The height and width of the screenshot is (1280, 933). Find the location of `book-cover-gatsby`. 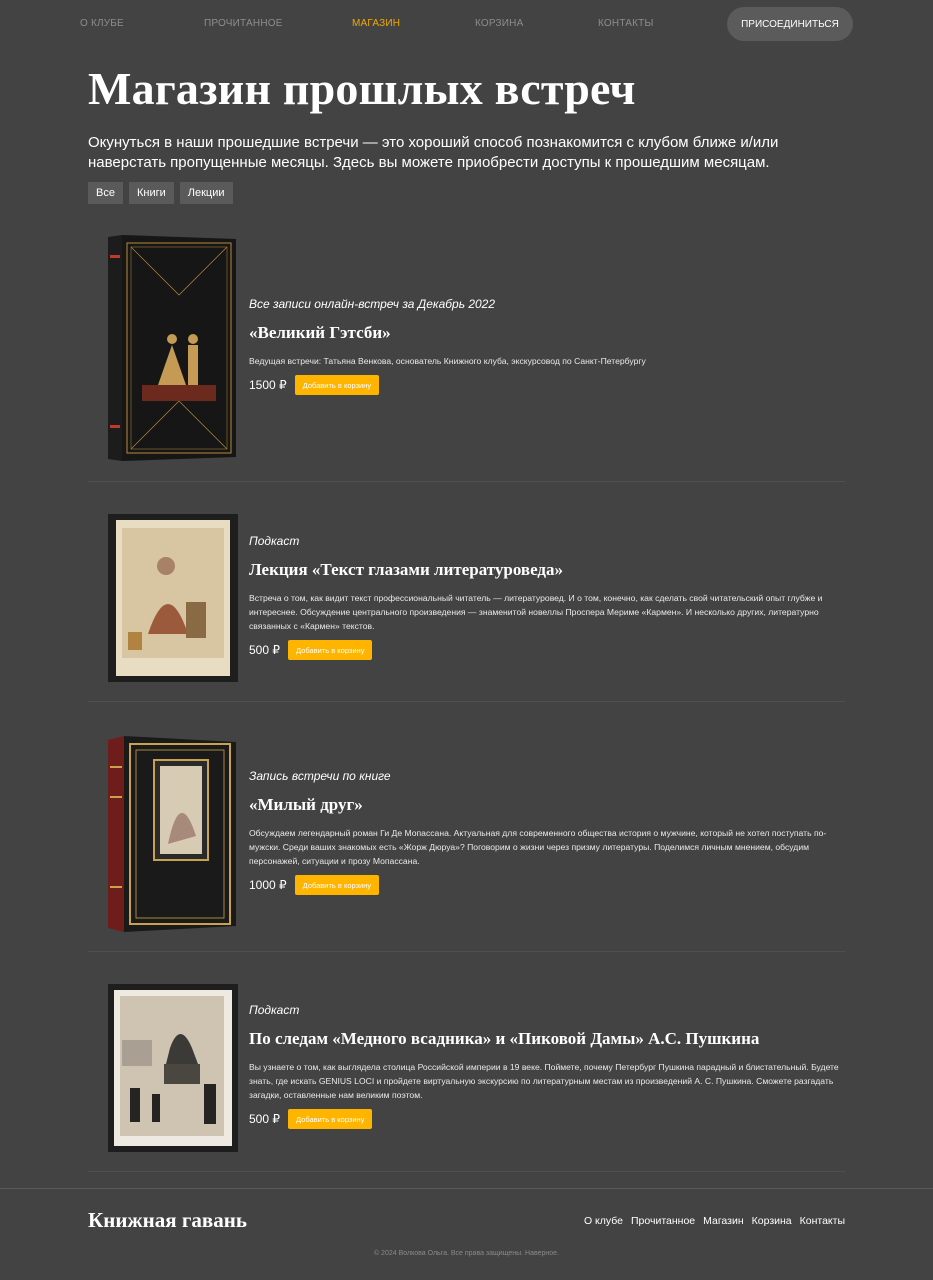

book-cover-gatsby is located at coordinates (173, 348).